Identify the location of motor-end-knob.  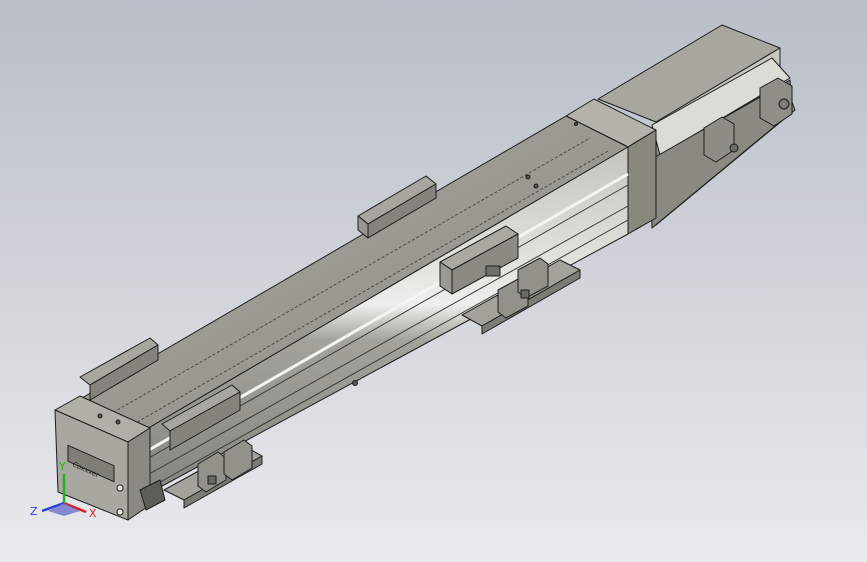
(784, 104).